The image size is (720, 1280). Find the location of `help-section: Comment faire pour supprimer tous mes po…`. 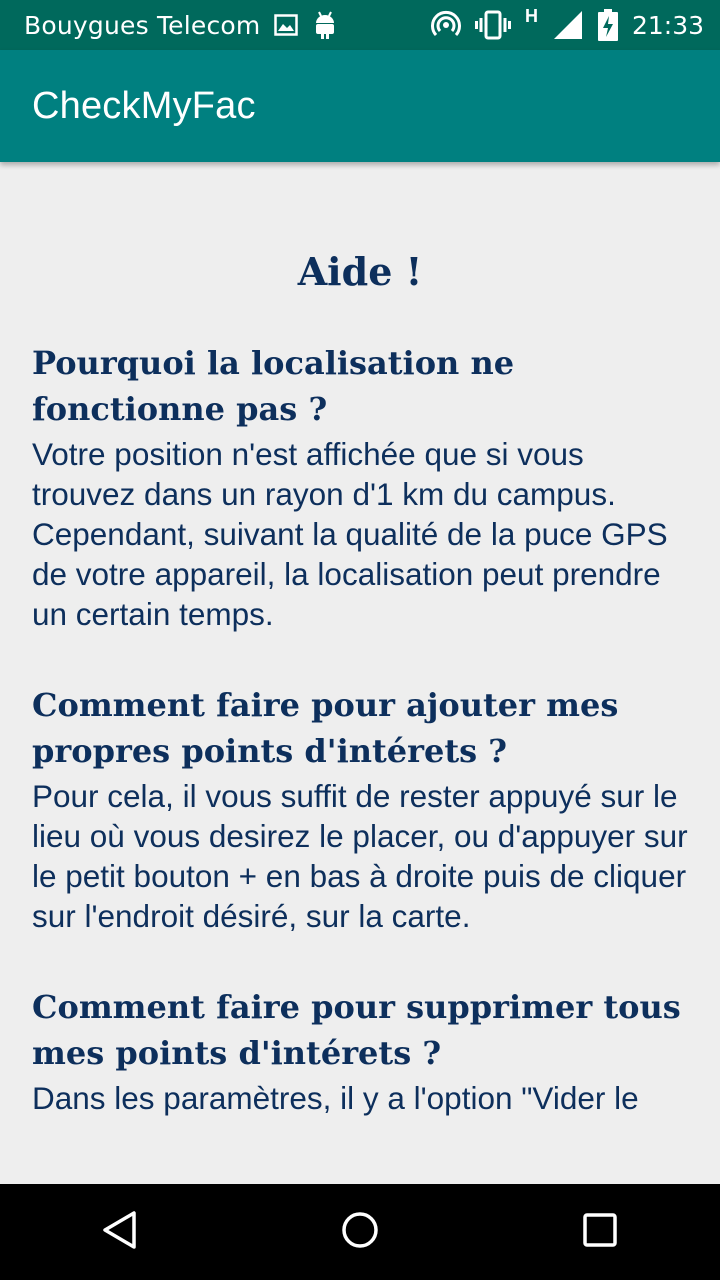

help-section: Comment faire pour supprimer tous mes po… is located at coordinates (360, 1051).